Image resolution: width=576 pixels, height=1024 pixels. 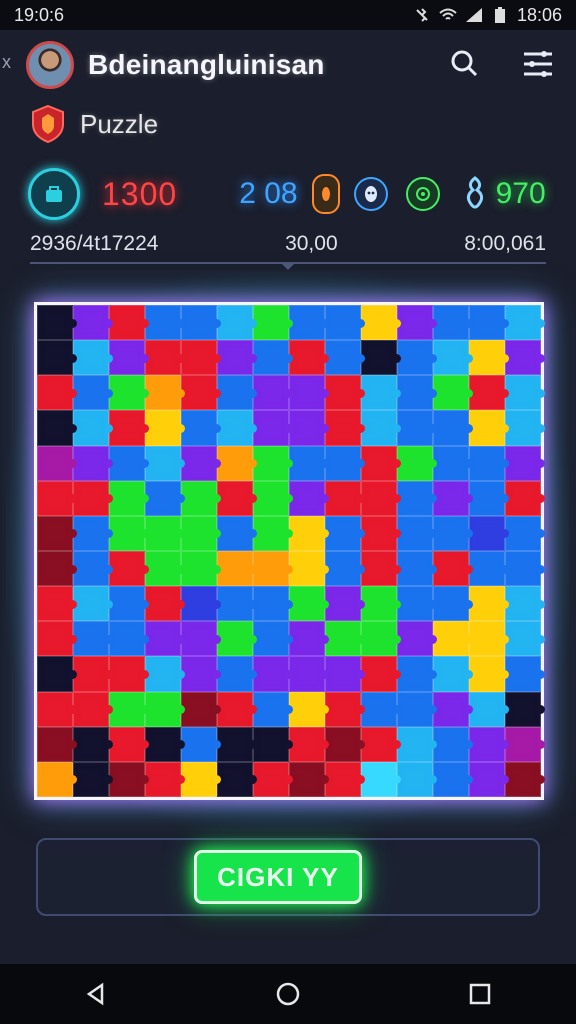 I want to click on close-icon: x, so click(x=6, y=62).